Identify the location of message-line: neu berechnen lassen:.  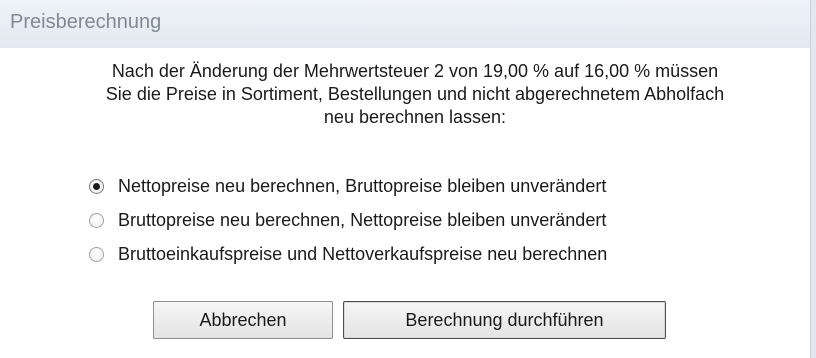
(415, 117).